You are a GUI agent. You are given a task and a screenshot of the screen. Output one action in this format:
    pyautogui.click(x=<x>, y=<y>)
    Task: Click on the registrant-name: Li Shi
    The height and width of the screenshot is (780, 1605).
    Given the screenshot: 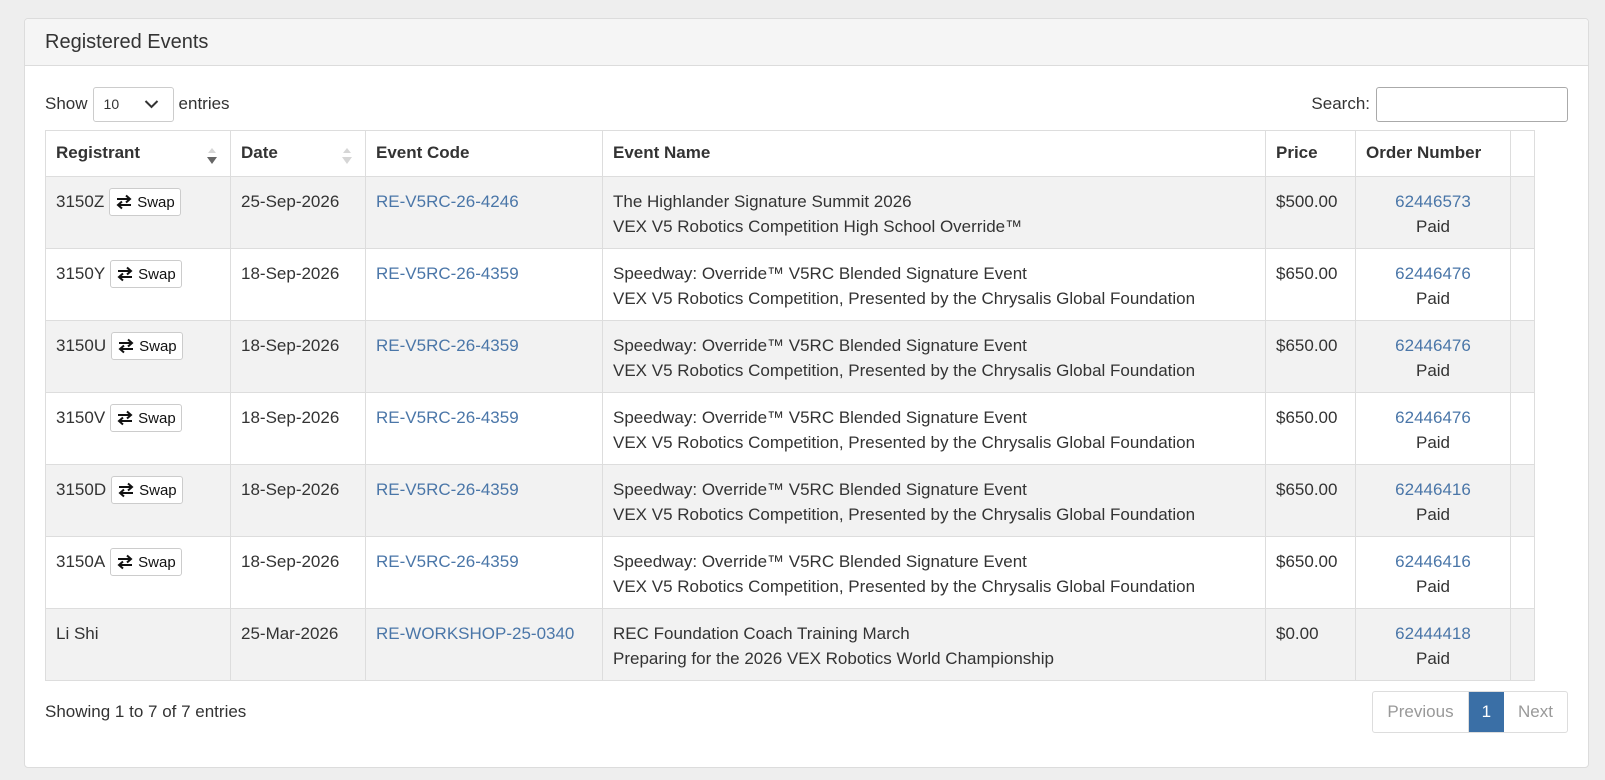 What is the action you would take?
    pyautogui.click(x=77, y=633)
    